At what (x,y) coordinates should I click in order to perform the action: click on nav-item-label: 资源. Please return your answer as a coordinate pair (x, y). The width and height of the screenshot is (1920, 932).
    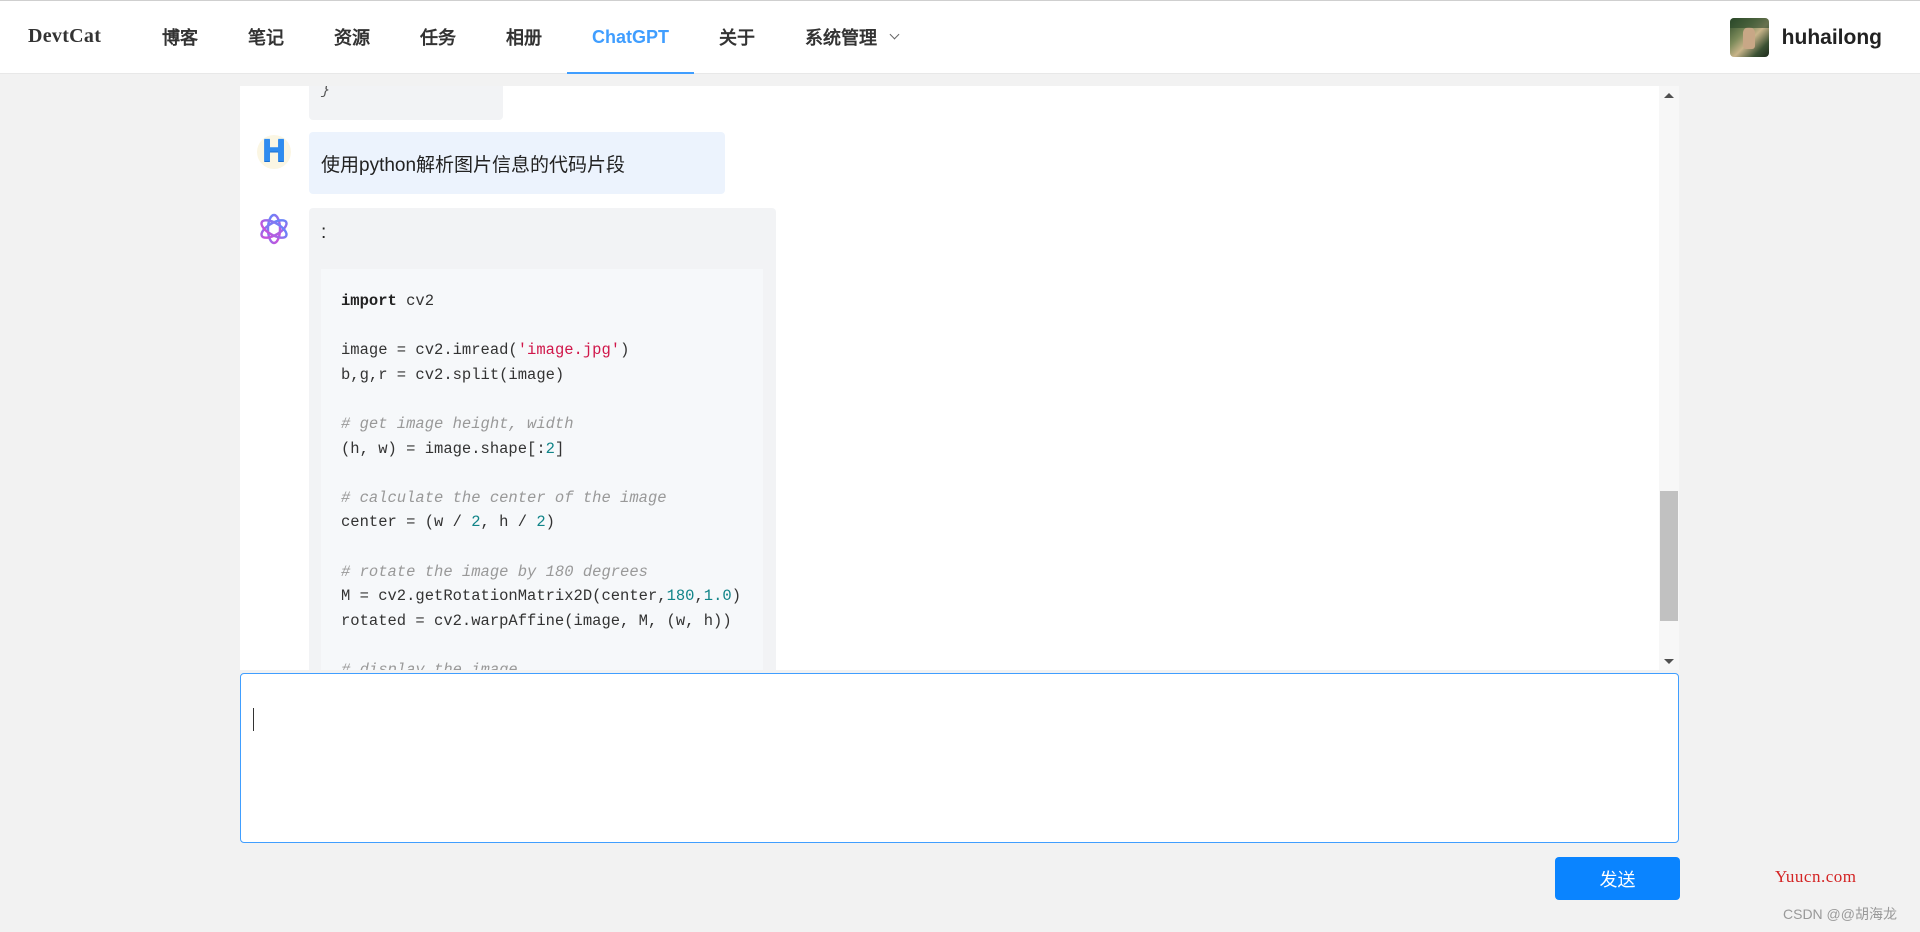
    Looking at the image, I should click on (352, 38).